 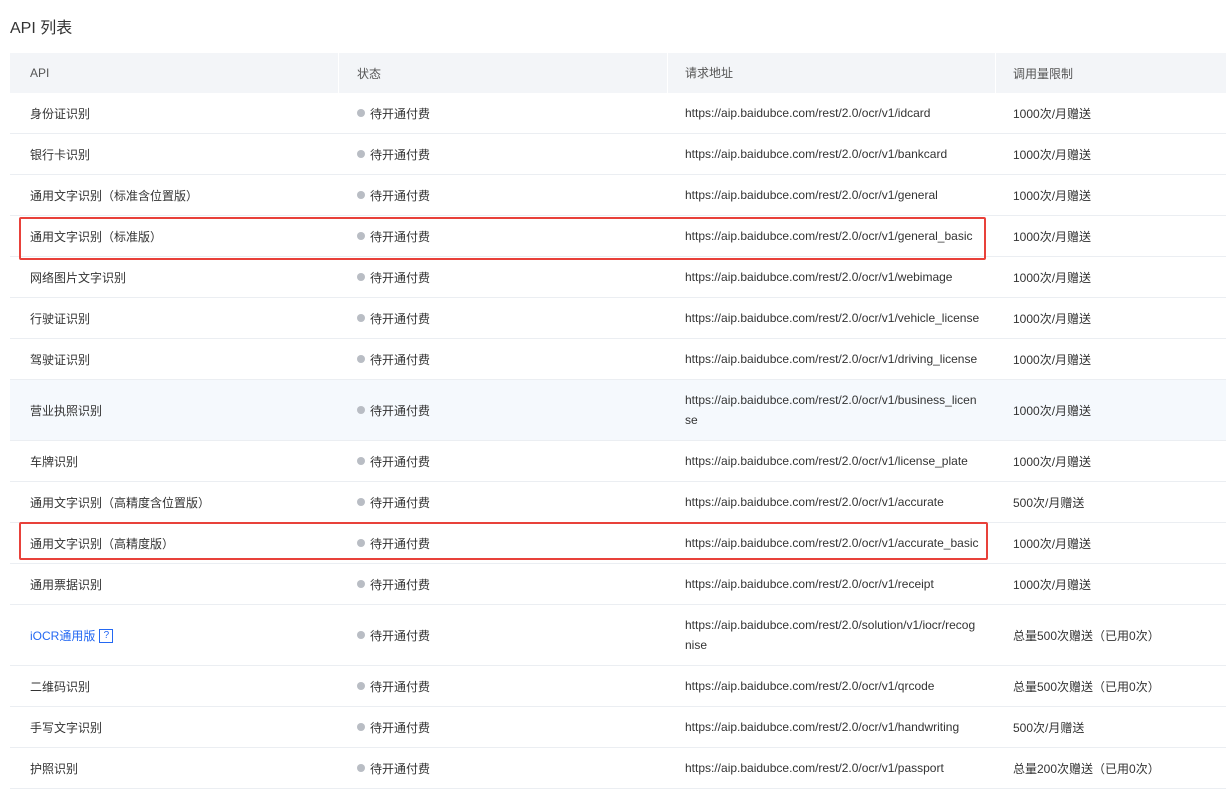 I want to click on api-name: 驾驶证识别, so click(x=60, y=359).